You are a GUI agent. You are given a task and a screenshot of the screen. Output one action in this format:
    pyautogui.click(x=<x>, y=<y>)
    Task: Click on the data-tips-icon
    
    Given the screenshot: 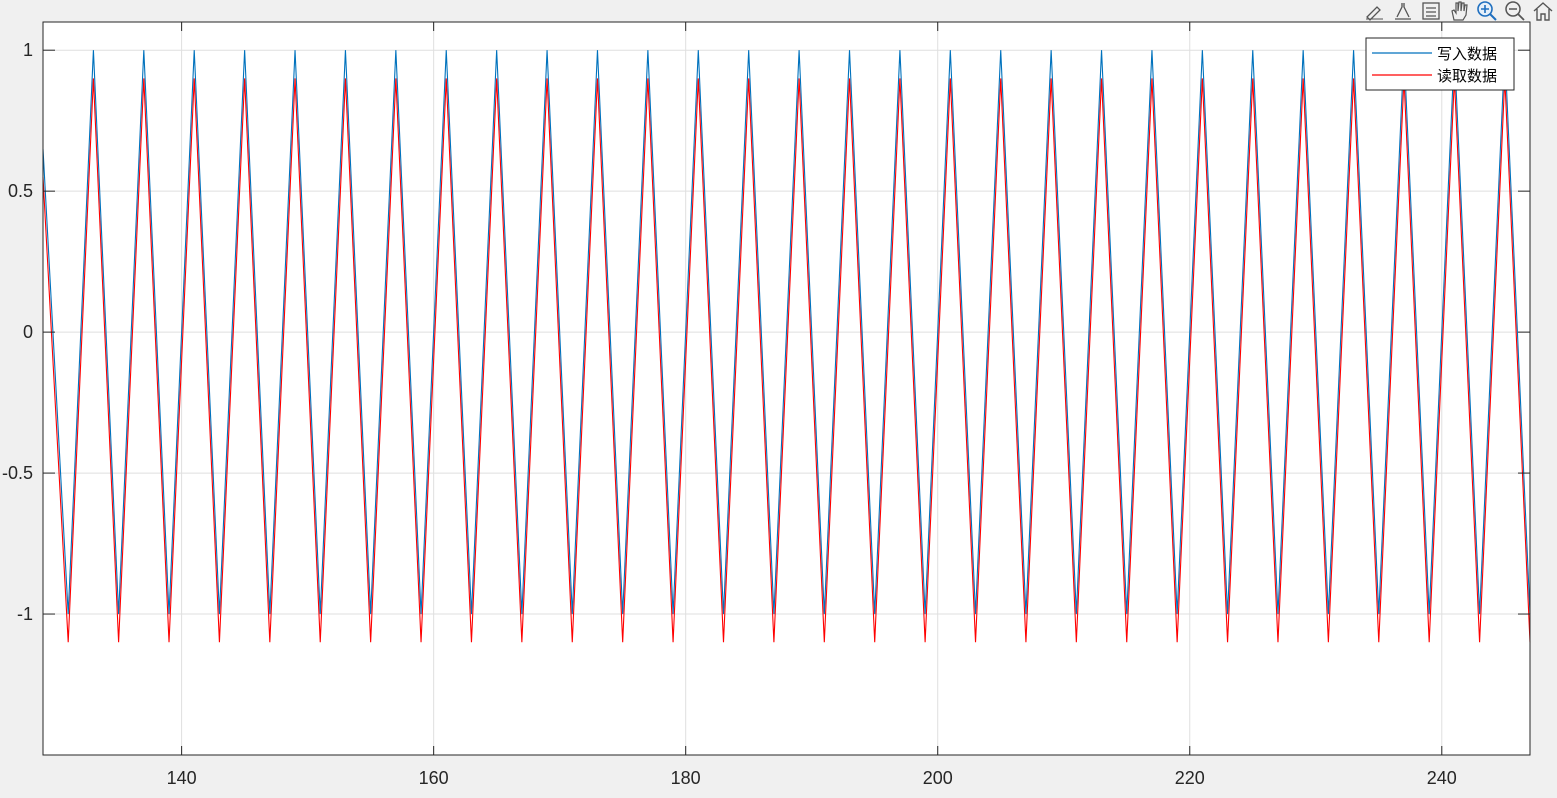 What is the action you would take?
    pyautogui.click(x=1403, y=11)
    